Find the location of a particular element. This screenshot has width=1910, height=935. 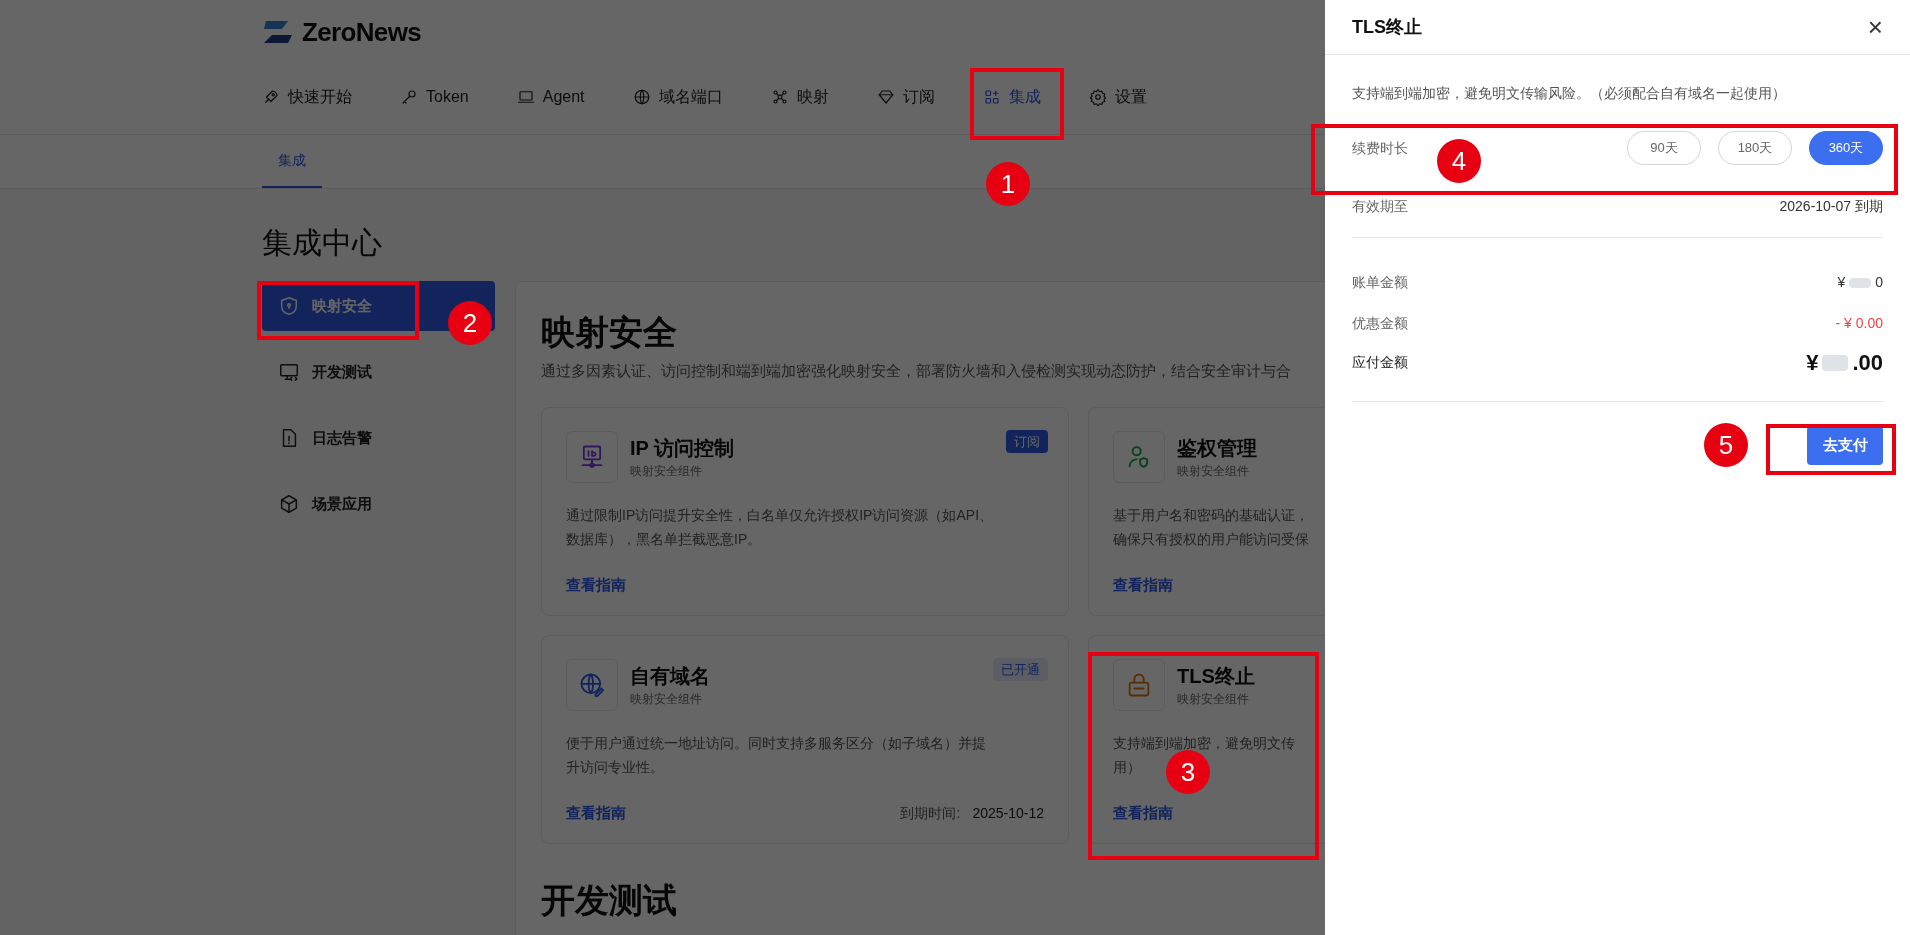

logo-icon is located at coordinates (278, 32).